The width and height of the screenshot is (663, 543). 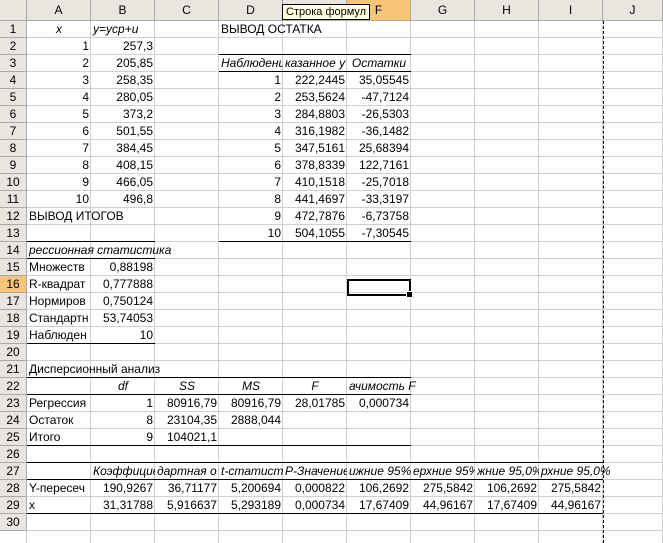 What do you see at coordinates (13, 131) in the screenshot?
I see `row-header-7: 7` at bounding box center [13, 131].